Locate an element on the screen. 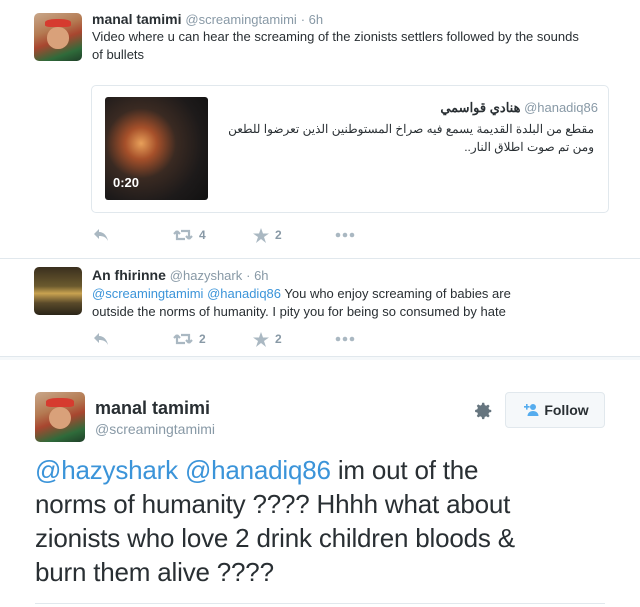  quoted-author-name: هنادي قواسمي is located at coordinates (480, 107).